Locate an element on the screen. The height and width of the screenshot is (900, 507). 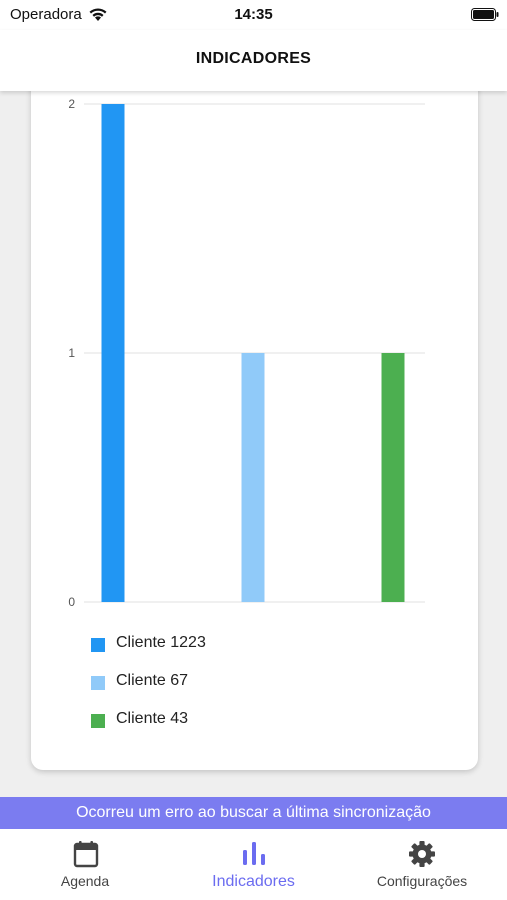
tab-indicadores-label: Indicadores is located at coordinates (253, 881).